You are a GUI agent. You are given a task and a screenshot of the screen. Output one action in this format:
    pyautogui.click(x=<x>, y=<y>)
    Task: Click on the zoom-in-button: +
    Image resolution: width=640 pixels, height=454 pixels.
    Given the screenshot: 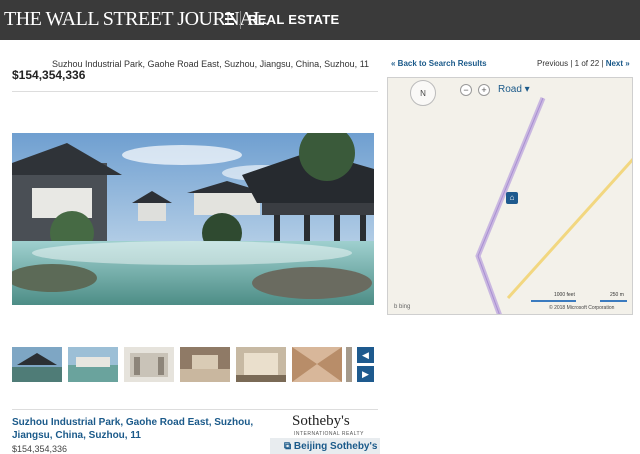 What is the action you would take?
    pyautogui.click(x=484, y=90)
    